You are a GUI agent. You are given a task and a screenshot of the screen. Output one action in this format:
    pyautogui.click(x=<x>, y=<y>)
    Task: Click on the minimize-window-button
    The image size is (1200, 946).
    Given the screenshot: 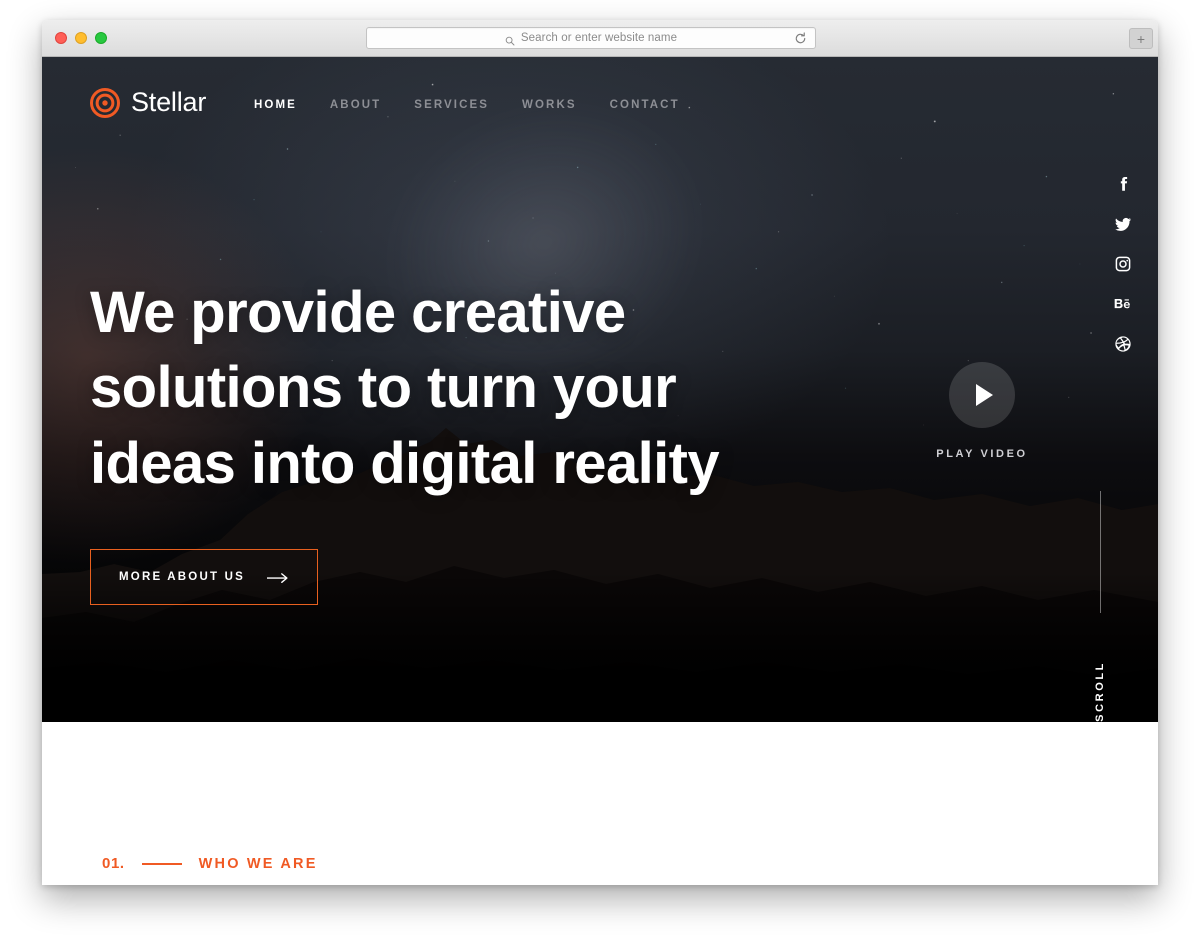 What is the action you would take?
    pyautogui.click(x=81, y=38)
    